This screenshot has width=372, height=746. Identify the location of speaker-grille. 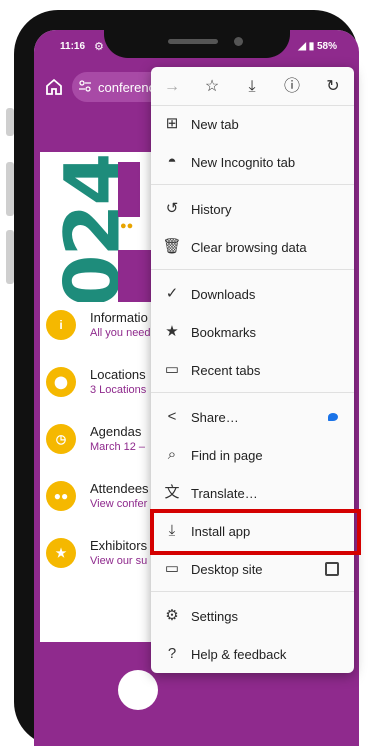
(193, 41).